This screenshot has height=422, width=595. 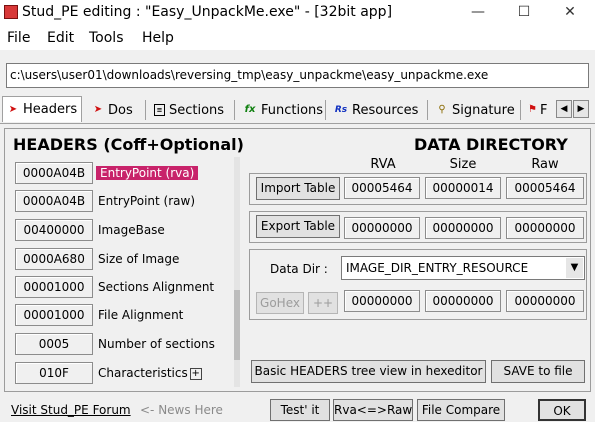 I want to click on entrypoint-rva-label: EntryPoint (rva), so click(x=147, y=173).